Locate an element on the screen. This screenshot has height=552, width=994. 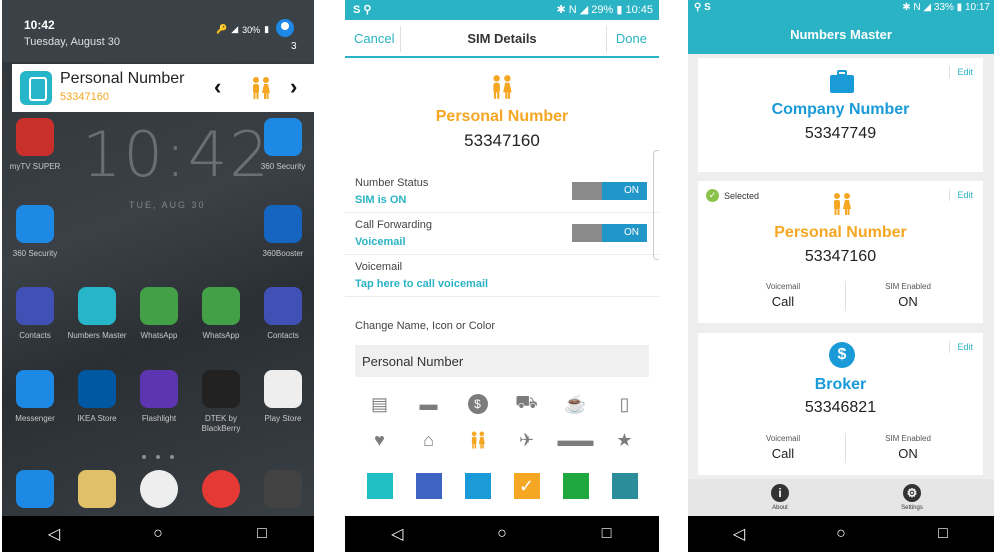
system-icons: 🔑 ◢ 30% ▮ is located at coordinates (242, 29).